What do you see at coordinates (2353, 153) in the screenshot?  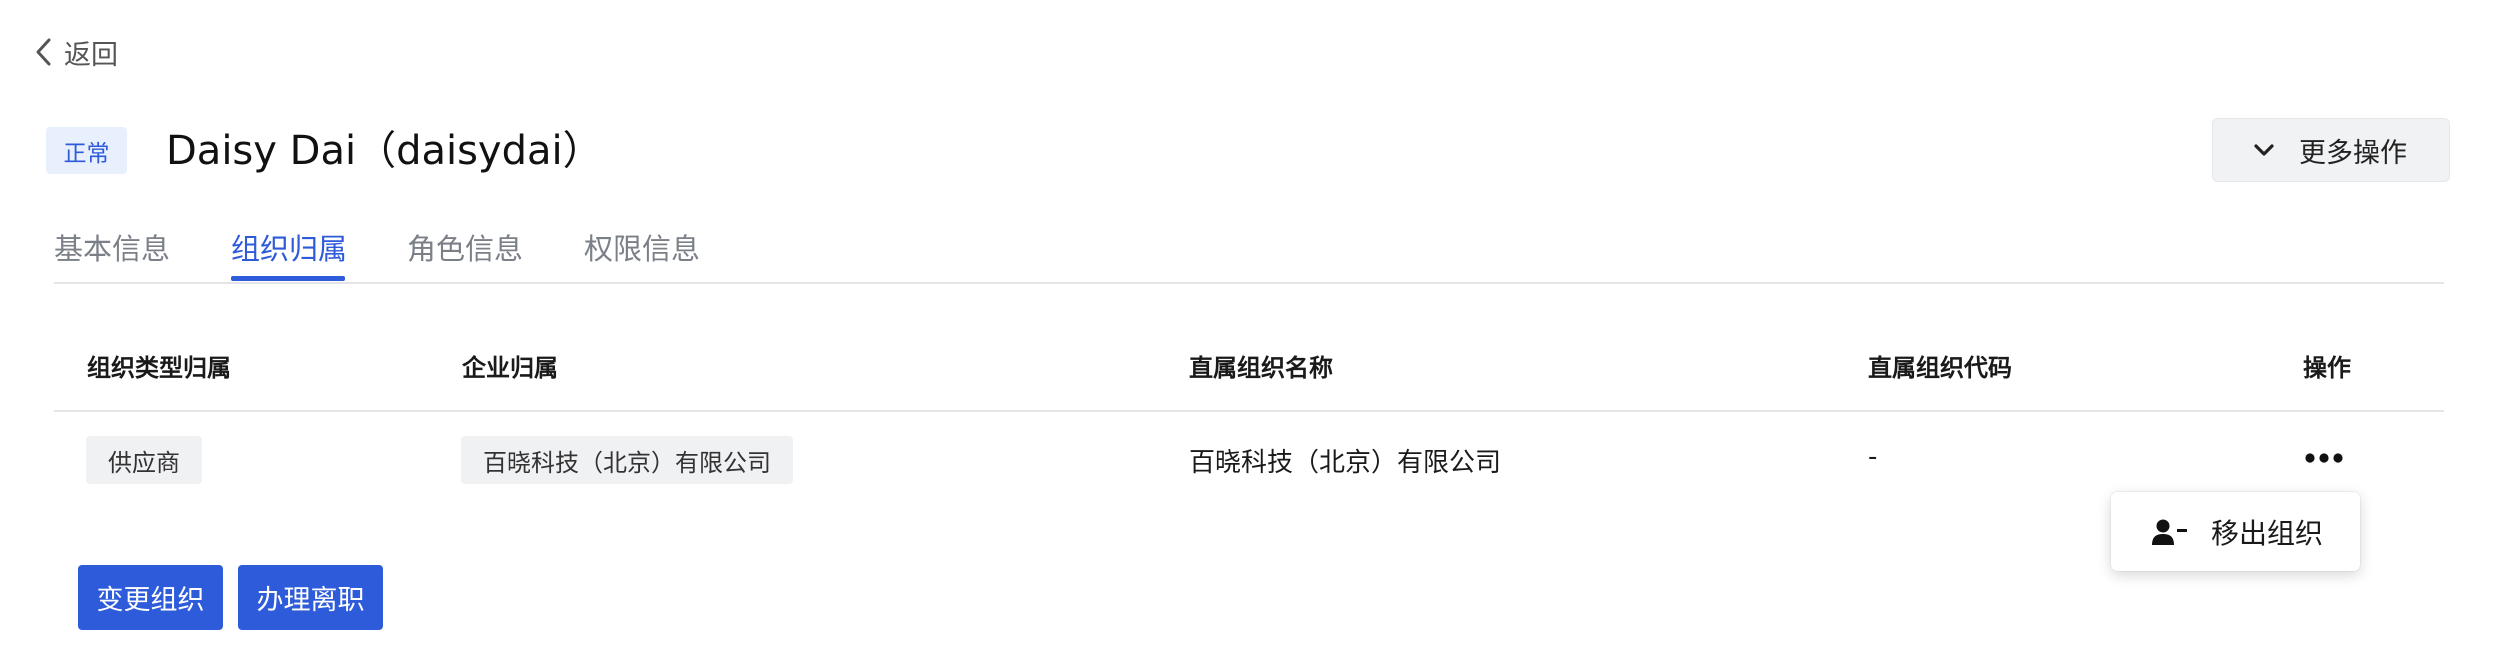 I see `more-actions-label: 更多操作` at bounding box center [2353, 153].